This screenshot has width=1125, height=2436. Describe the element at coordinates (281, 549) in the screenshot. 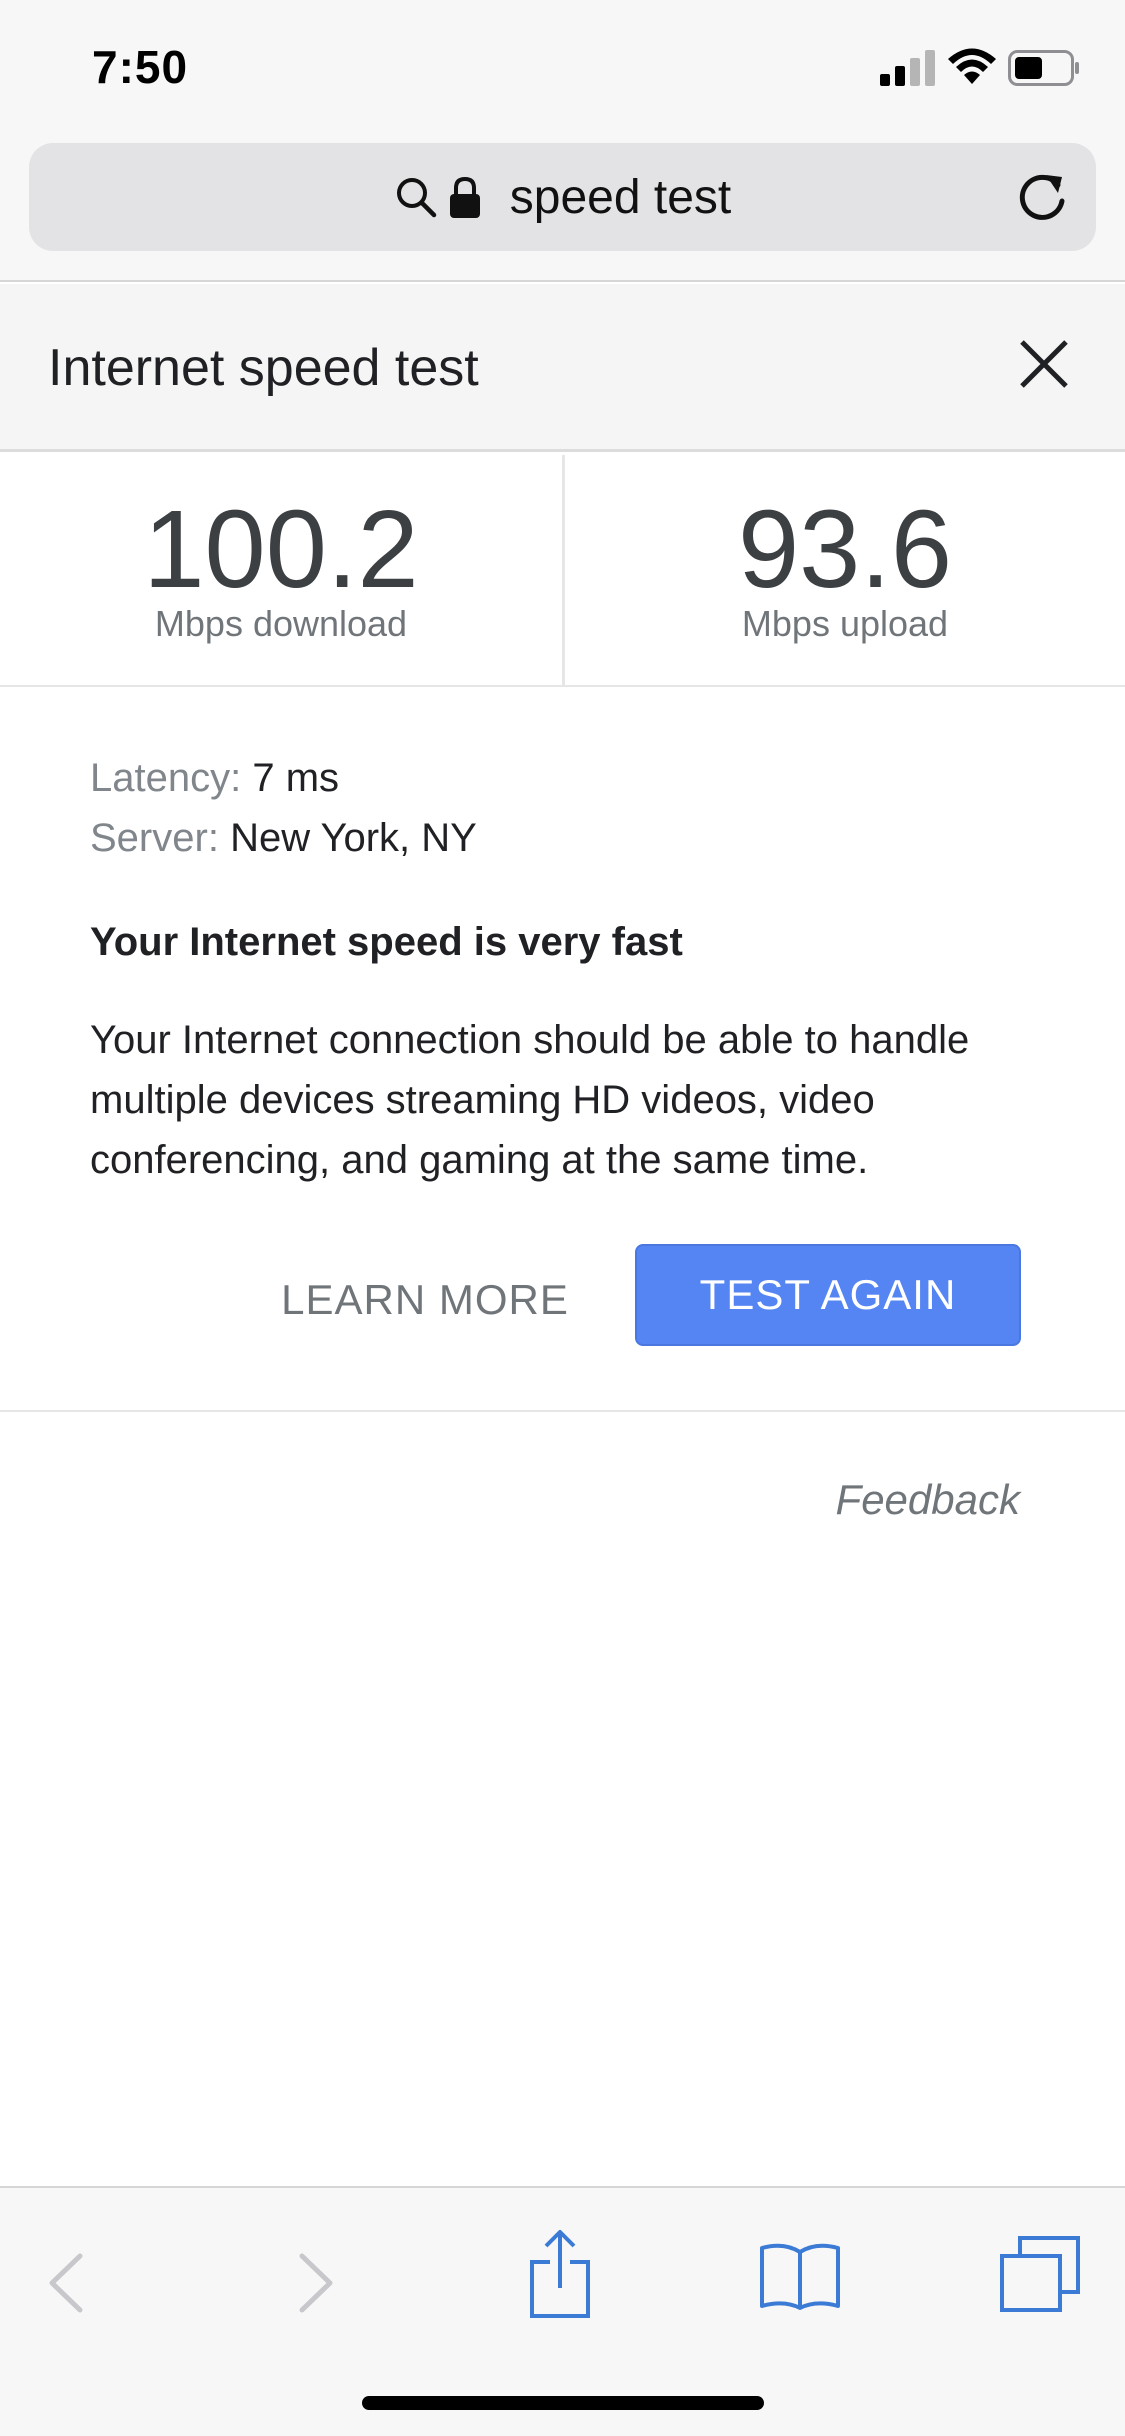

I see `download-value: 100.2` at that location.